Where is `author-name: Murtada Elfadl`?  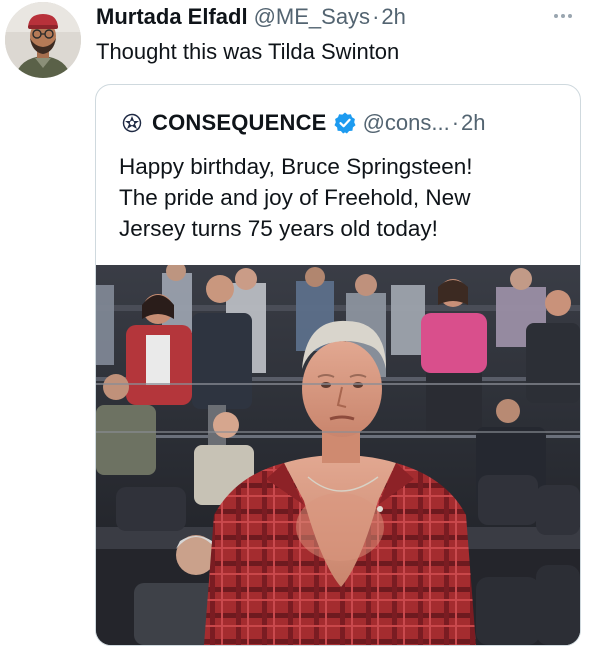
author-name: Murtada Elfadl is located at coordinates (172, 17).